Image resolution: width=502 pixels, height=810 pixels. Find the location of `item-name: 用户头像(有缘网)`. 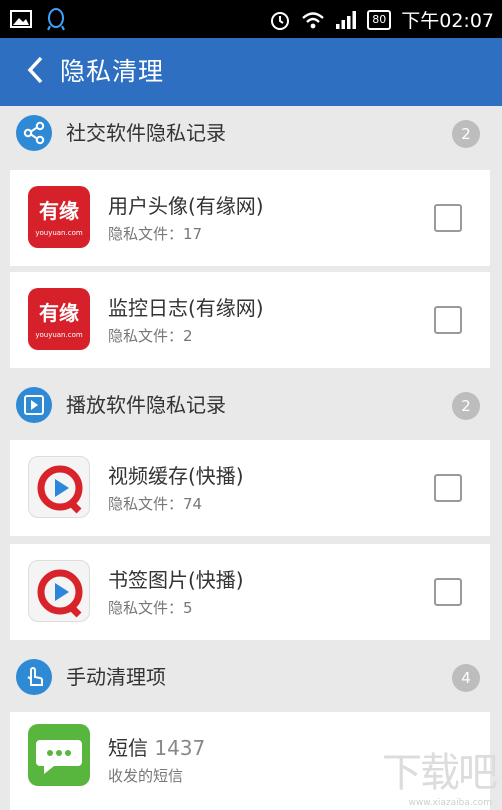

item-name: 用户头像(有缘网) is located at coordinates (186, 206).